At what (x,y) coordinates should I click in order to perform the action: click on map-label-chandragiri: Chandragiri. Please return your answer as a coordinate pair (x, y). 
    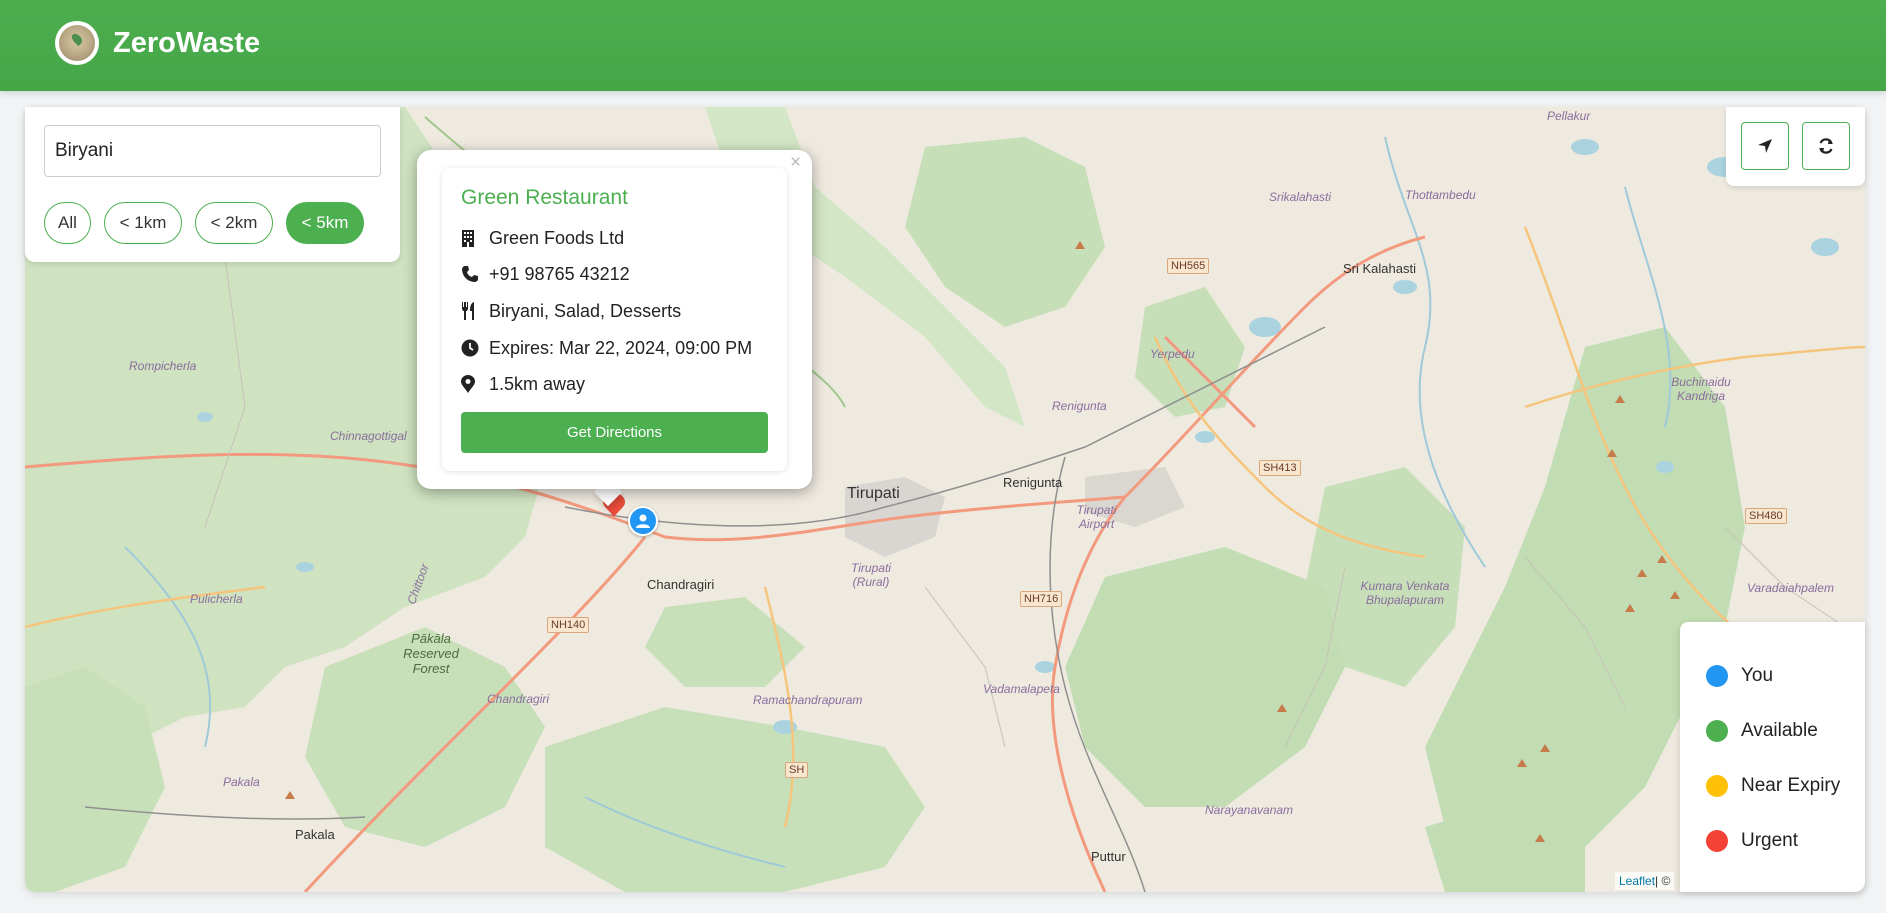
    Looking at the image, I should click on (681, 584).